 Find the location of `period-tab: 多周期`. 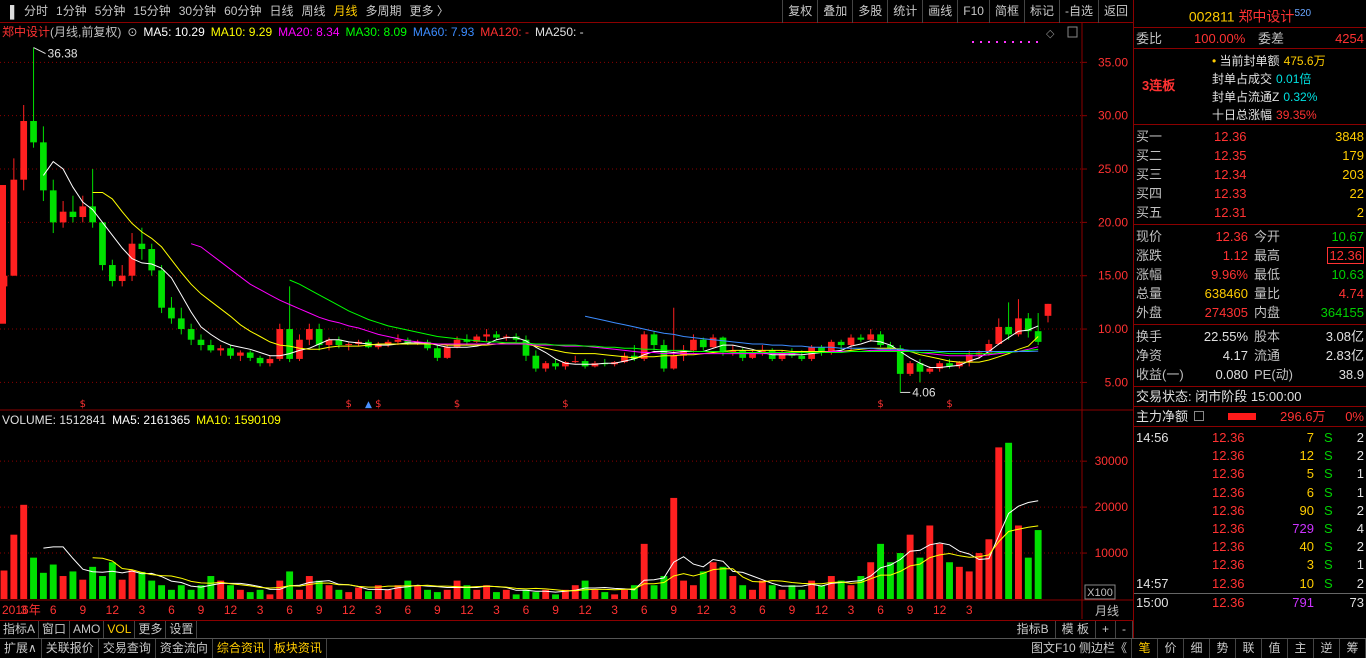

period-tab: 多周期 is located at coordinates (384, 11).